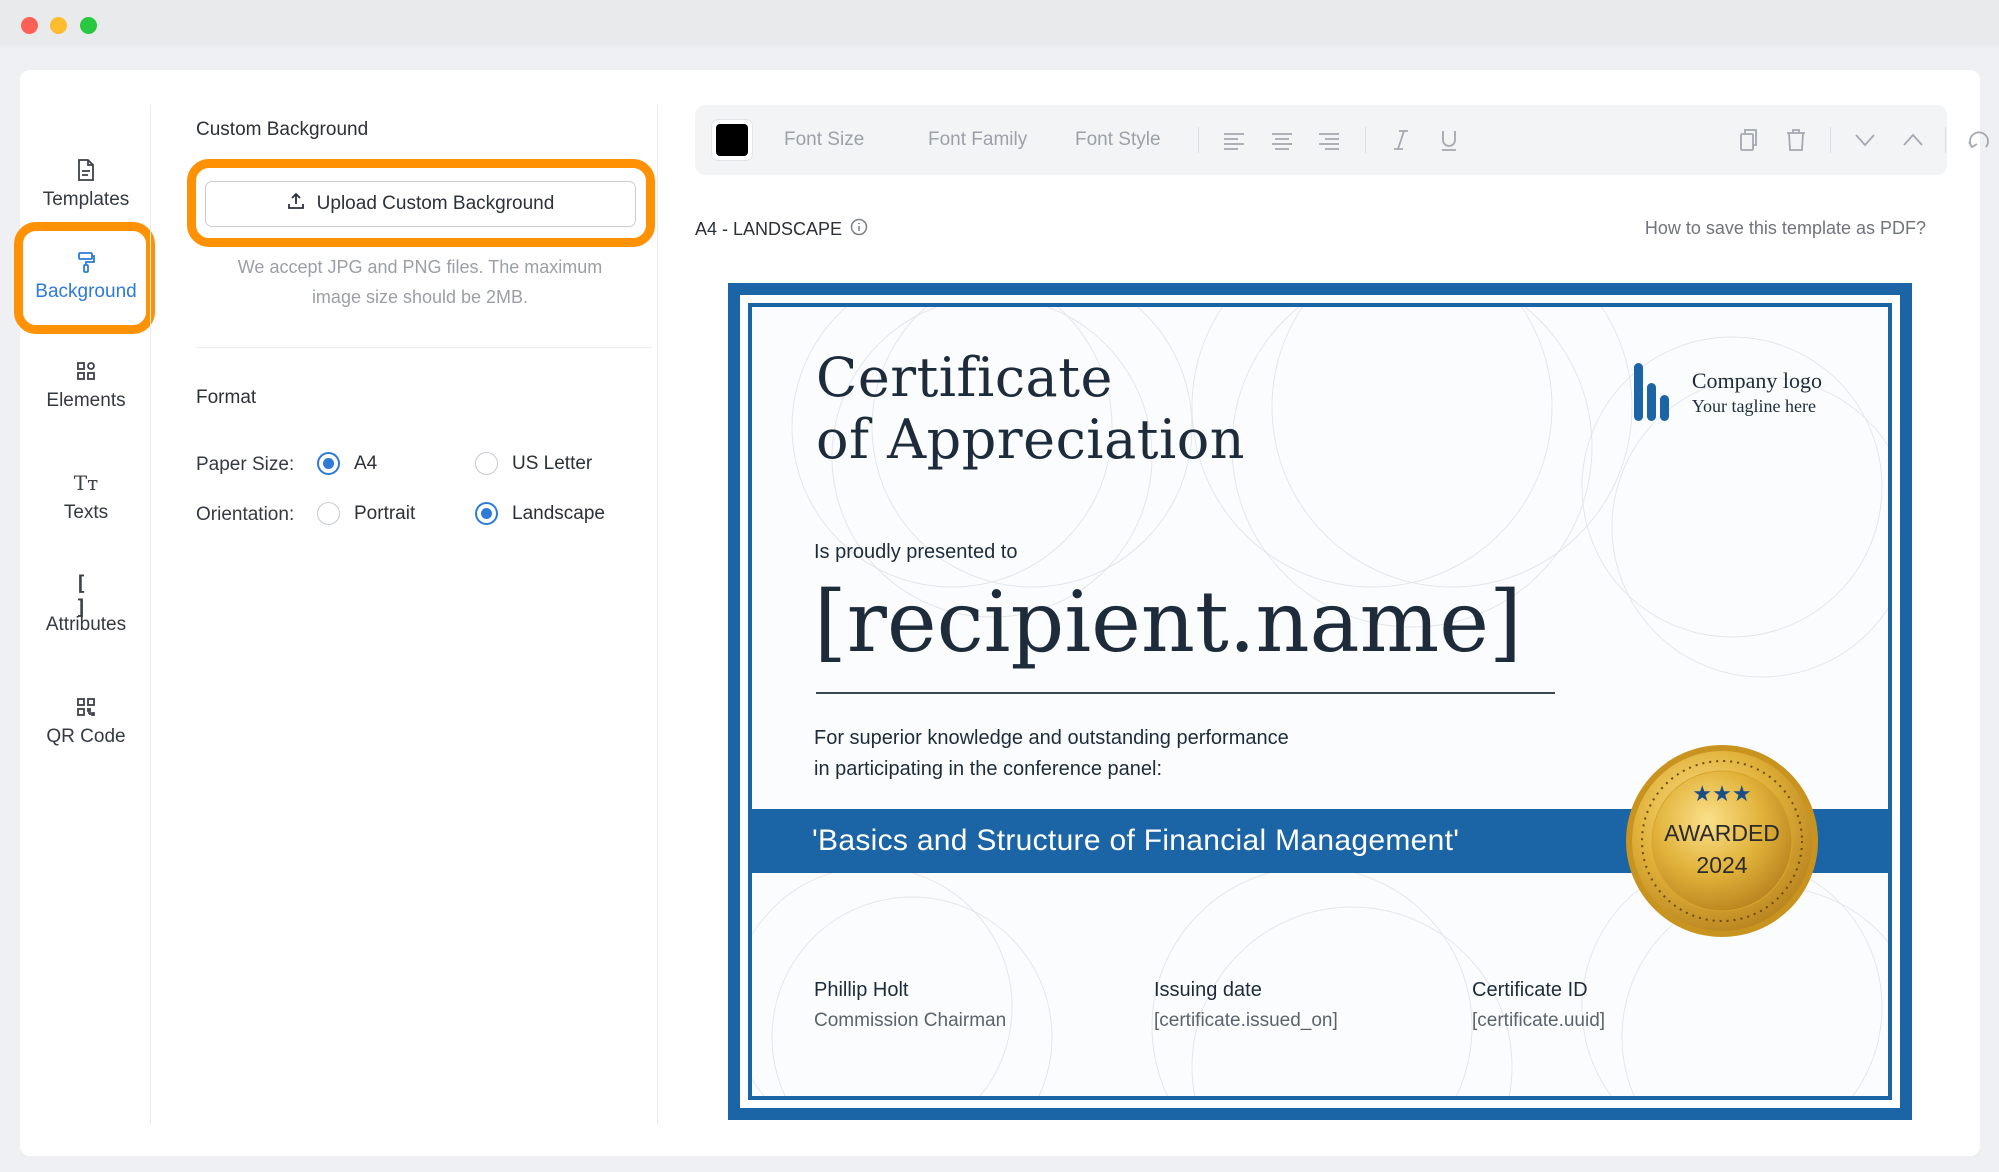 This screenshot has width=1999, height=1172. I want to click on paper-size-us-letter-radio: US Letter, so click(533, 463).